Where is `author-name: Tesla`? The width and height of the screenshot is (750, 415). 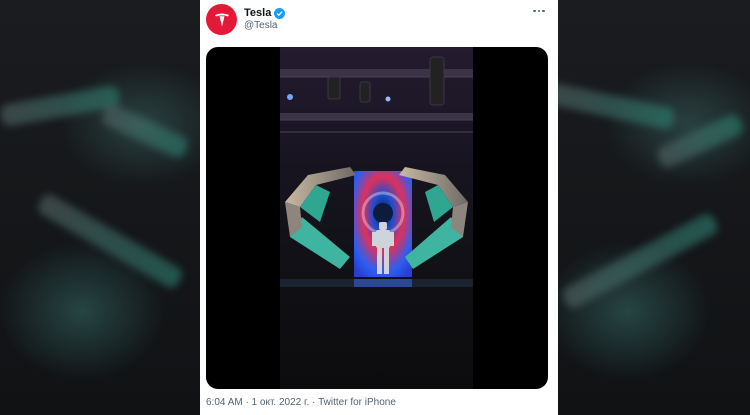
author-name: Tesla is located at coordinates (257, 13).